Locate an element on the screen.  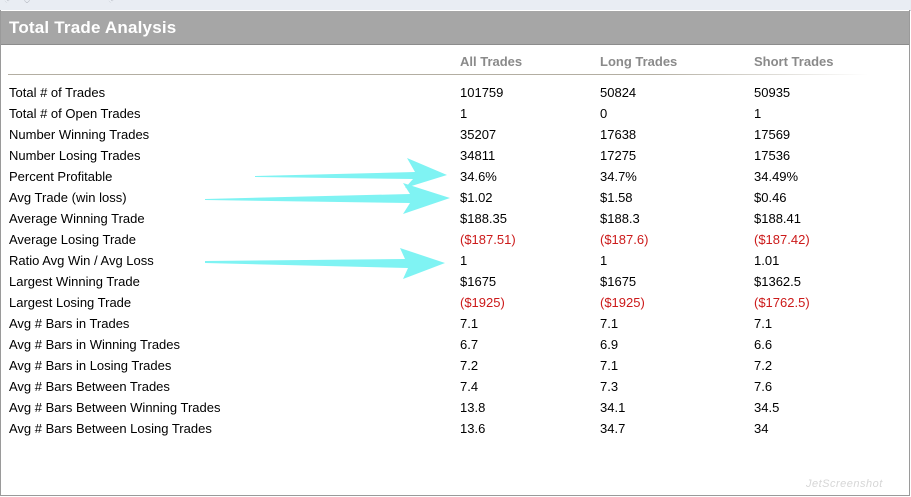
cell-all-trades: 13.8 is located at coordinates (473, 407).